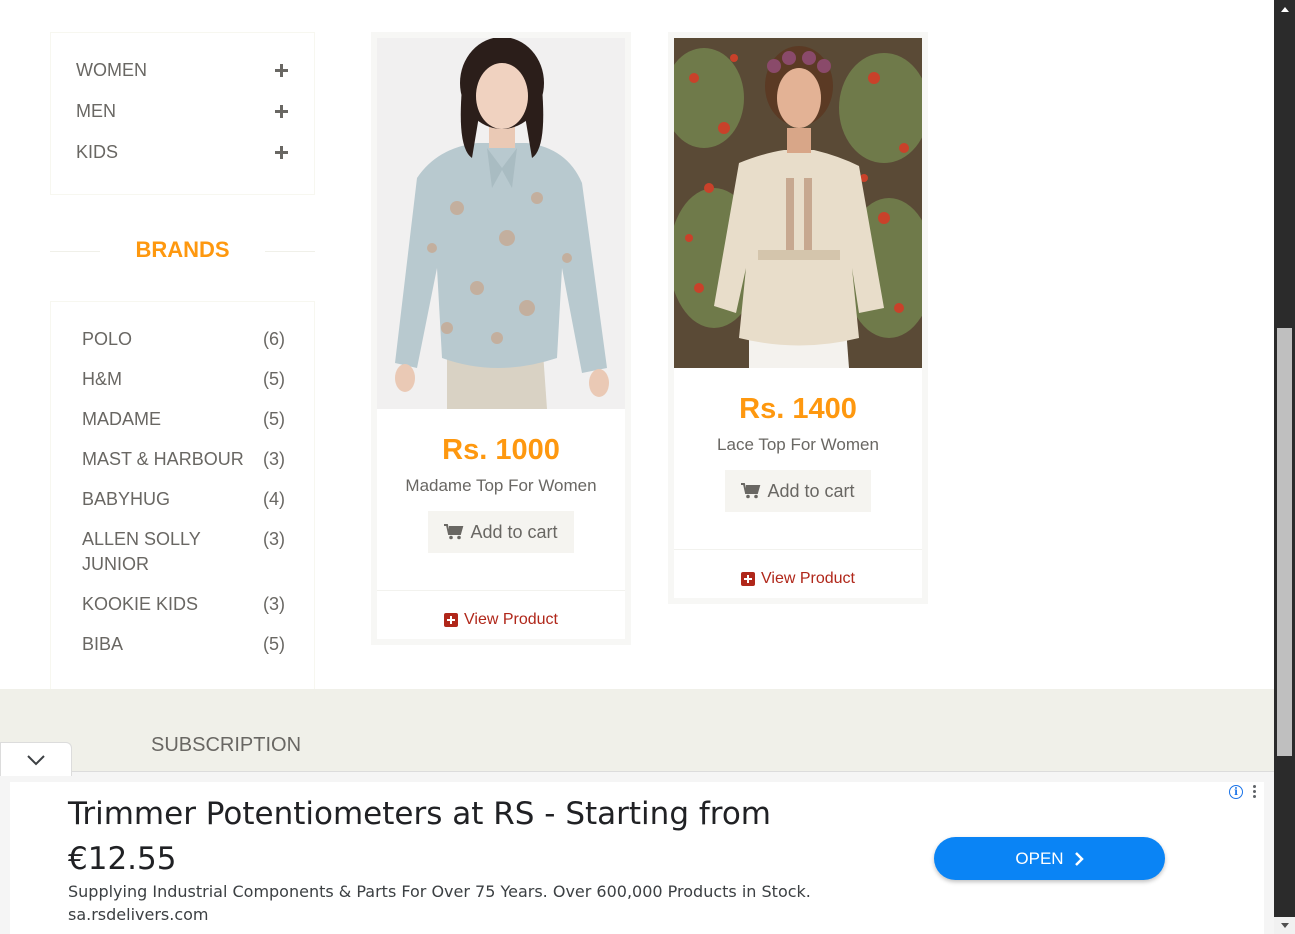 Image resolution: width=1295 pixels, height=934 pixels. Describe the element at coordinates (182, 111) in the screenshot. I see `category-men: MEN` at that location.